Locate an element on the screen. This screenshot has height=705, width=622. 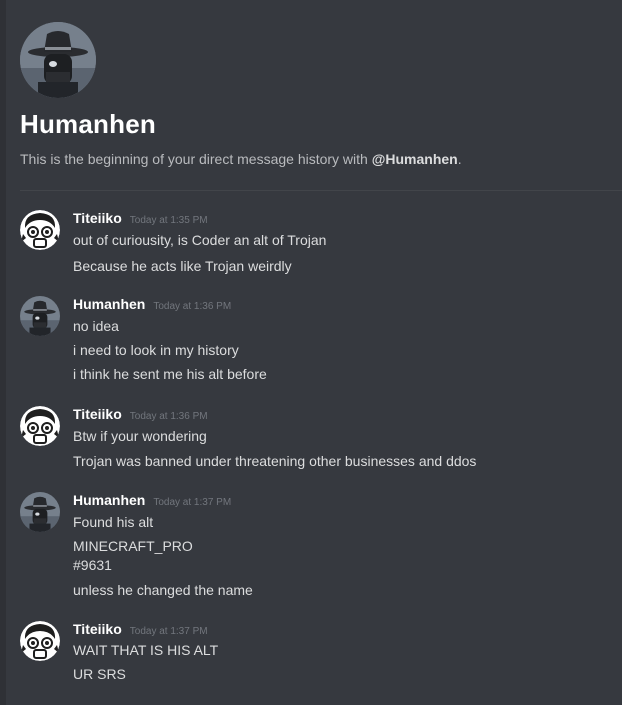
message-header: Titeiiko Today at 1:37 PM is located at coordinates (140, 630).